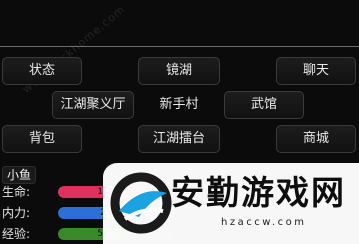 Image resolution: width=359 pixels, height=244 pixels. Describe the element at coordinates (179, 139) in the screenshot. I see `arena-button: 江湖擂台` at that location.